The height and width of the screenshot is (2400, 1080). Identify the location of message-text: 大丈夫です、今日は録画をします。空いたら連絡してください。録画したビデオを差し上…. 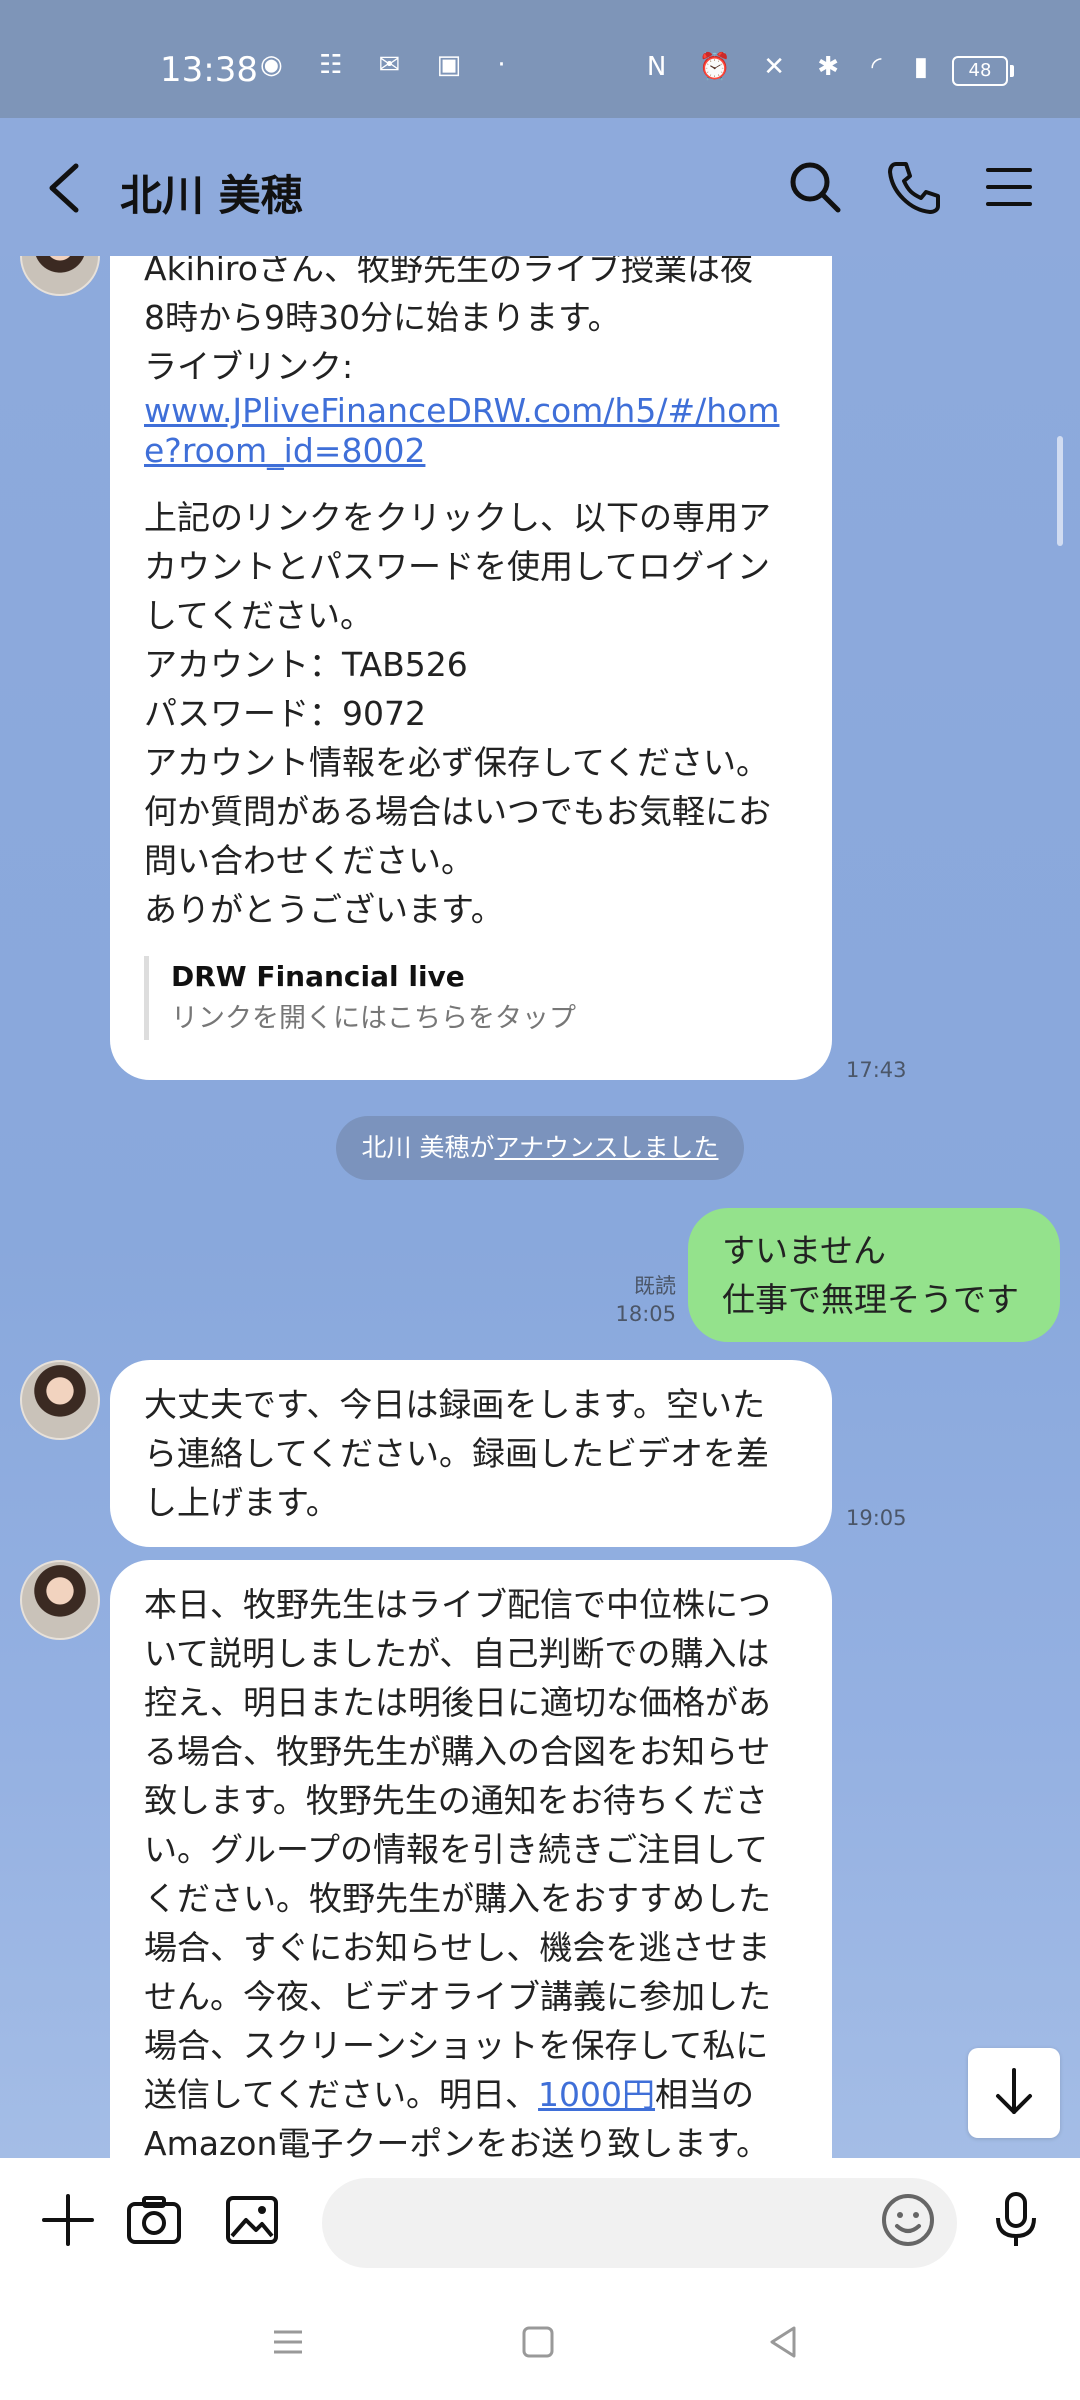
(457, 1453).